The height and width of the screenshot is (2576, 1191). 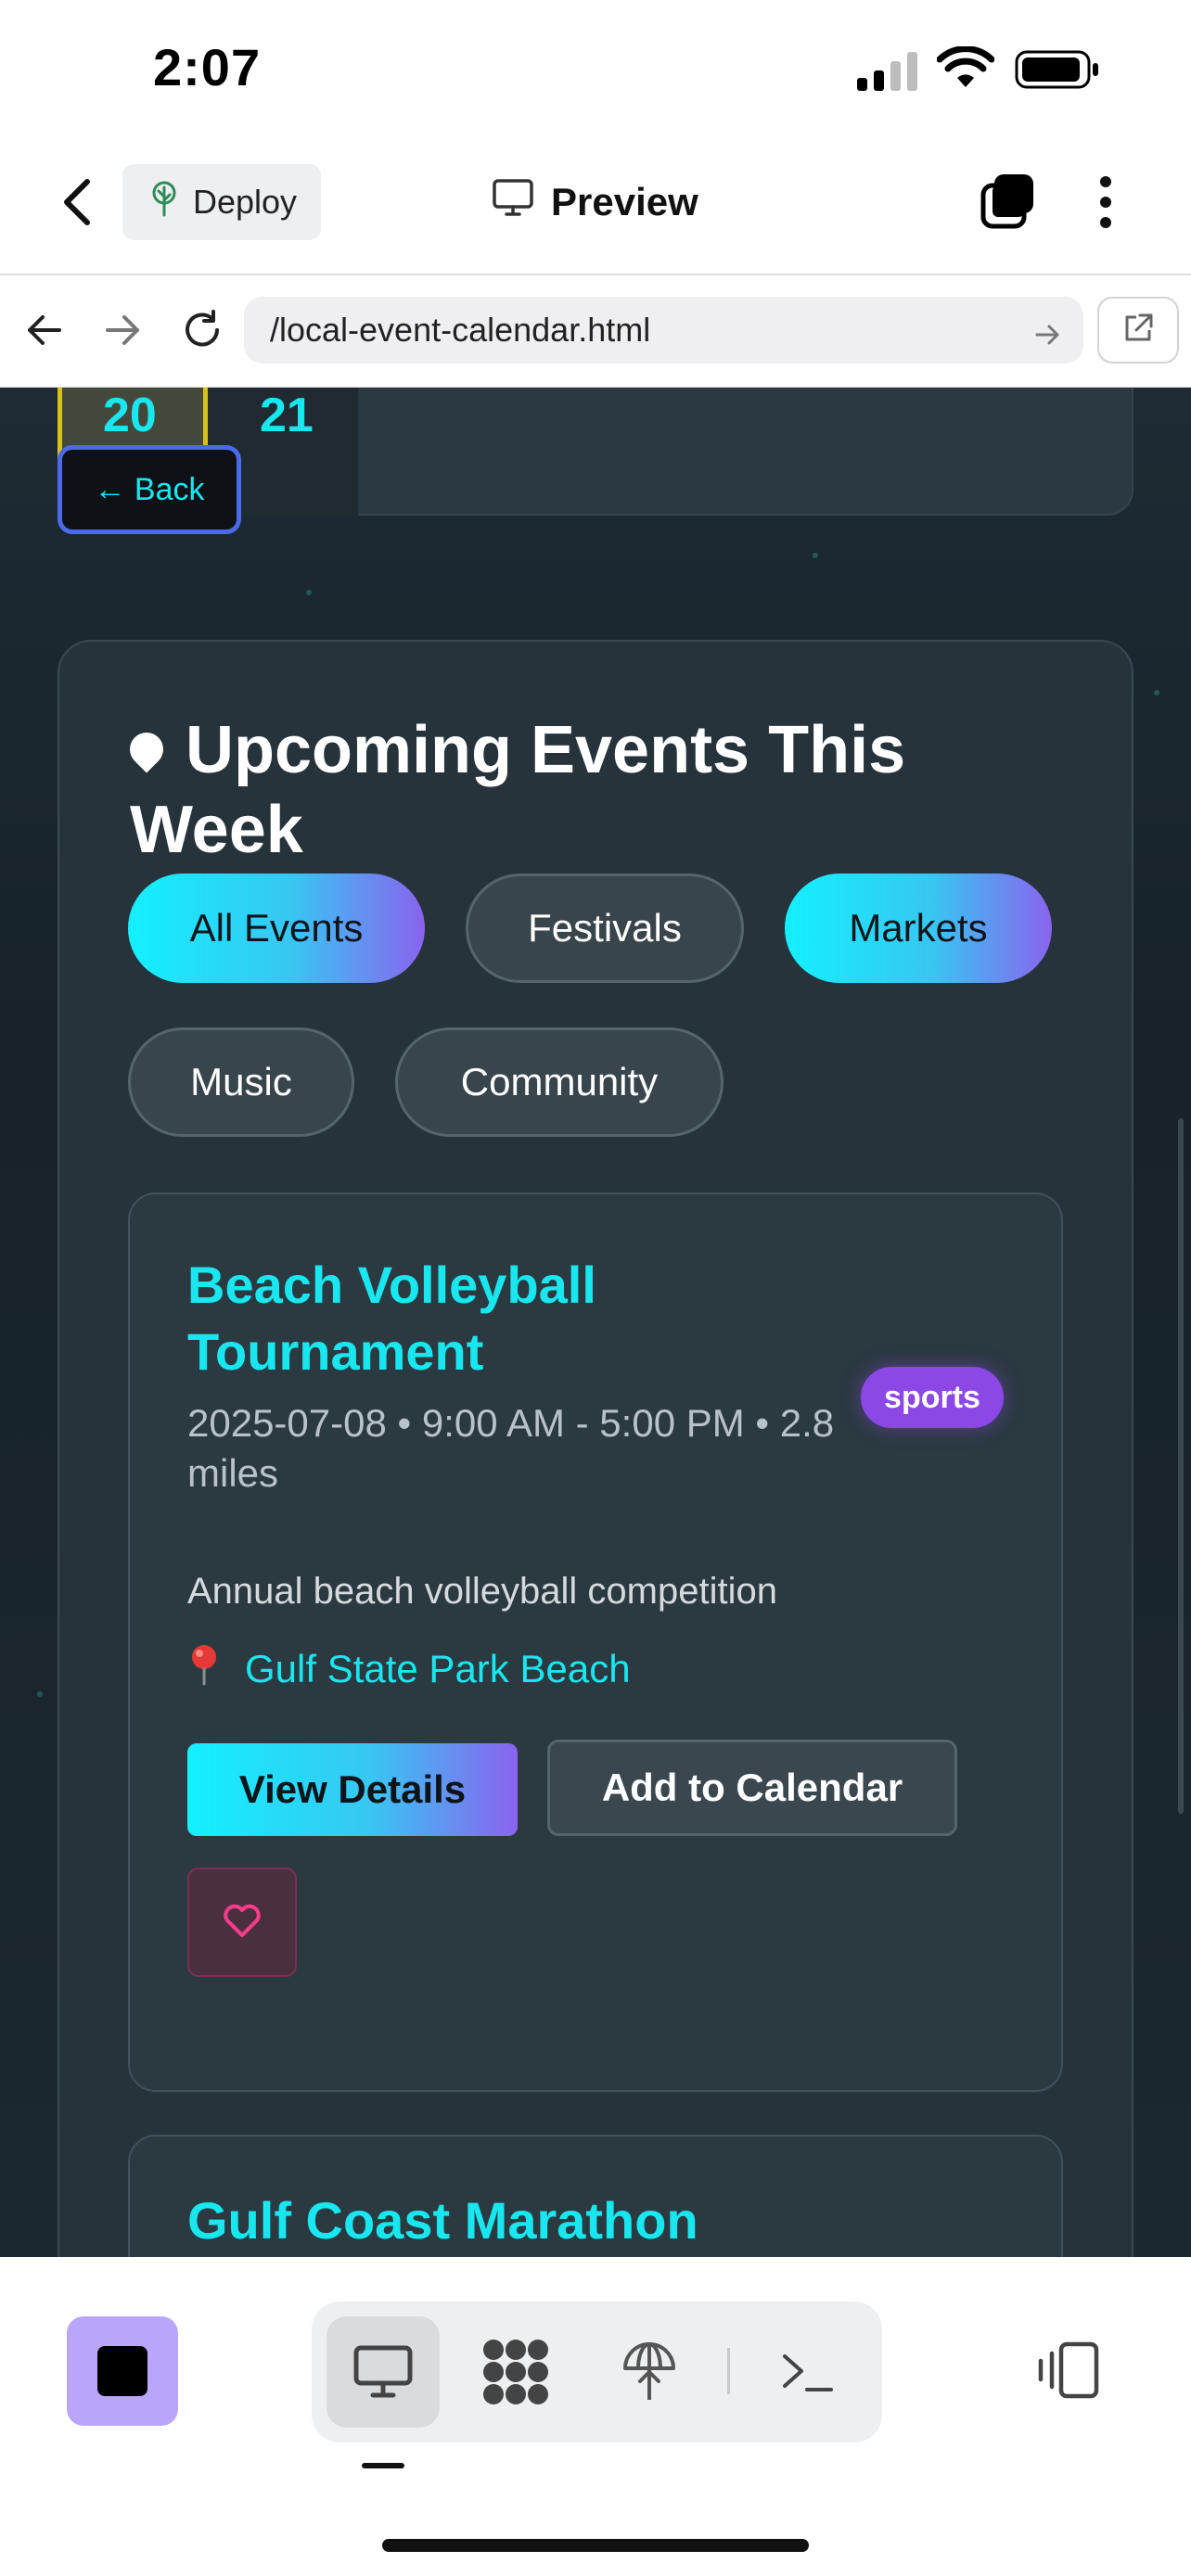 I want to click on scrollbar, so click(x=1181, y=1466).